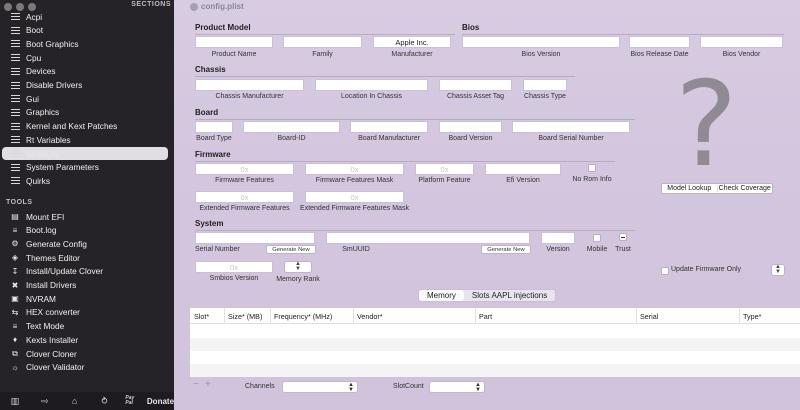 The width and height of the screenshot is (800, 410). What do you see at coordinates (234, 278) in the screenshot?
I see `smbios-version-label: Smbios Version` at bounding box center [234, 278].